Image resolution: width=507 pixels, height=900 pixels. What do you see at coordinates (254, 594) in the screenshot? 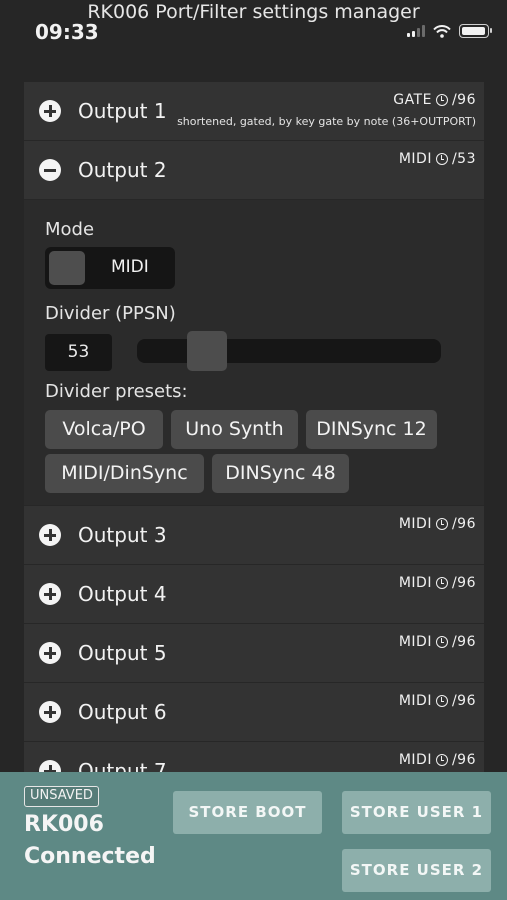
I see `output-row-4: Output 4 MIDI /96` at bounding box center [254, 594].